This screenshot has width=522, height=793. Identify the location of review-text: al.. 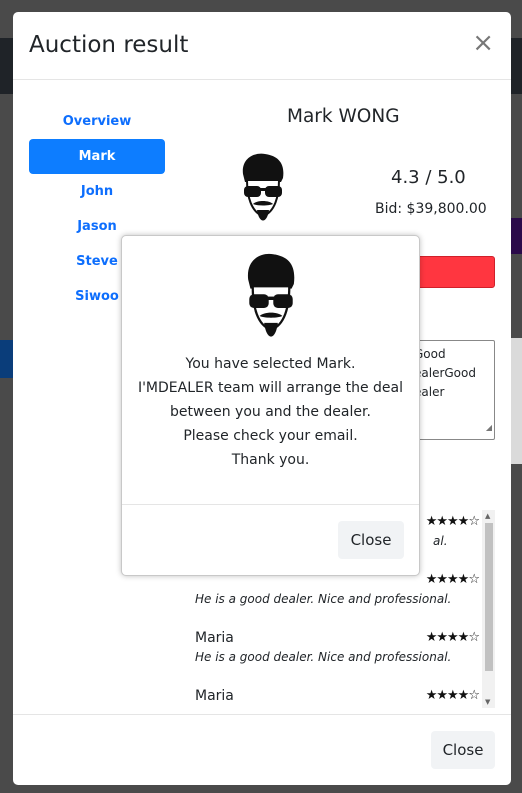
(440, 541).